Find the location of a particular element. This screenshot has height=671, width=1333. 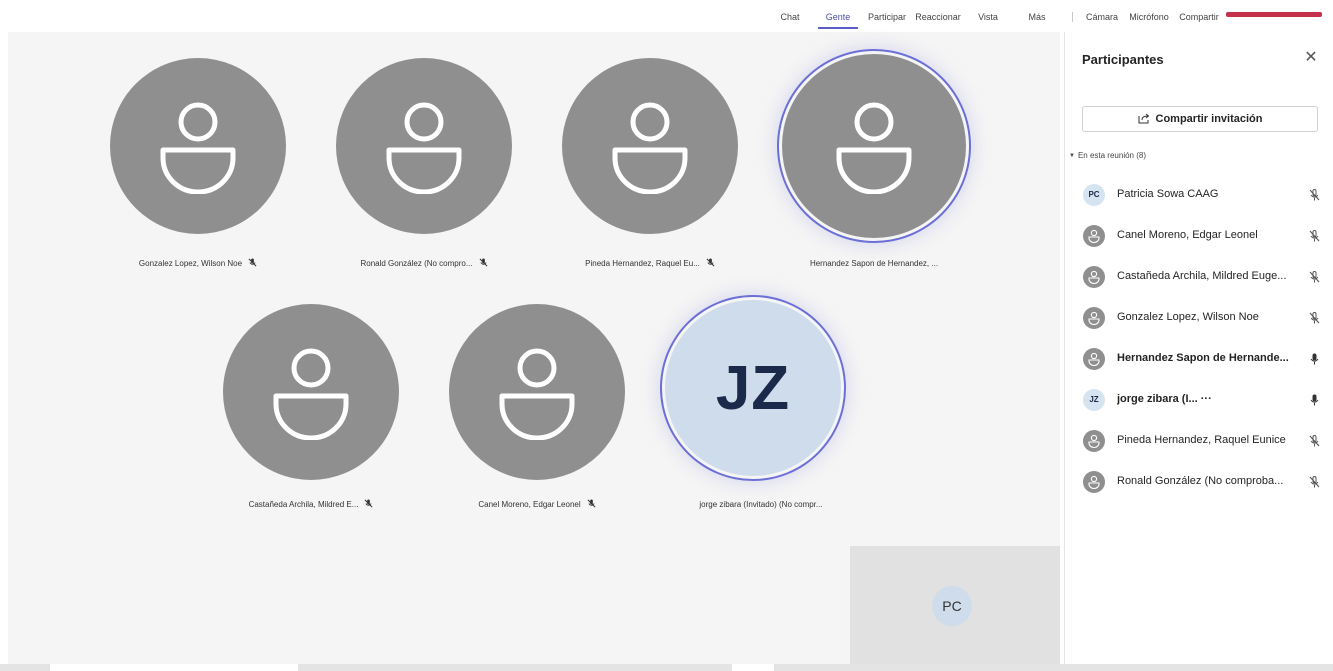

share-invite-label: Compartir invitación is located at coordinates (1209, 119).